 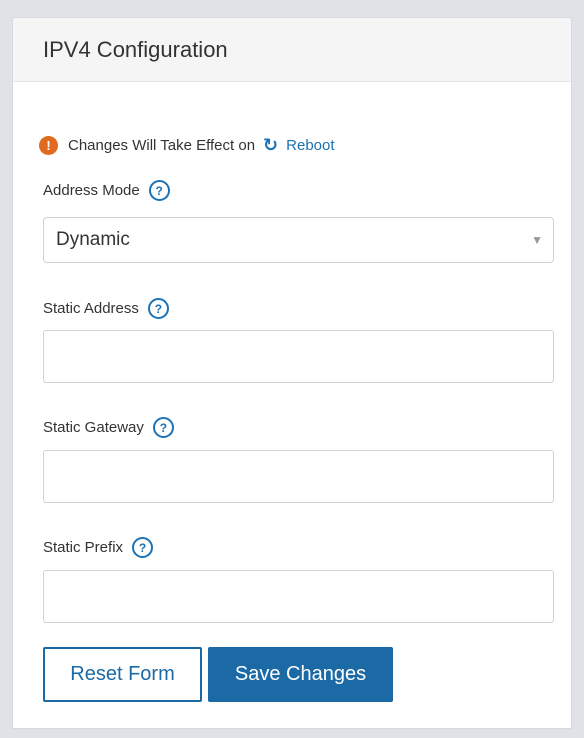 I want to click on static-gateway-input, so click(x=298, y=476).